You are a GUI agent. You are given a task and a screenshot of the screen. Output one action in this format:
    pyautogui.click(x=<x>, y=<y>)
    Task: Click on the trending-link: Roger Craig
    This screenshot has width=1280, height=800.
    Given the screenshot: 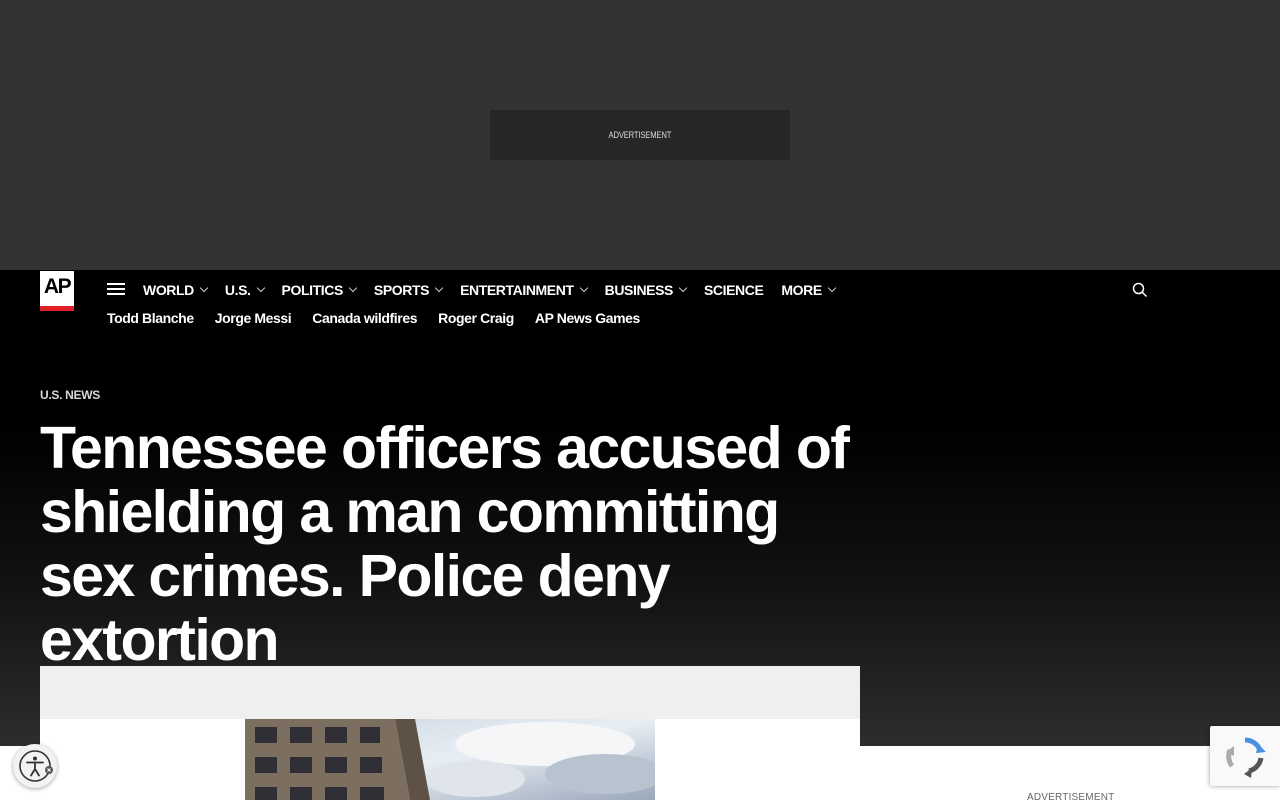 What is the action you would take?
    pyautogui.click(x=476, y=319)
    